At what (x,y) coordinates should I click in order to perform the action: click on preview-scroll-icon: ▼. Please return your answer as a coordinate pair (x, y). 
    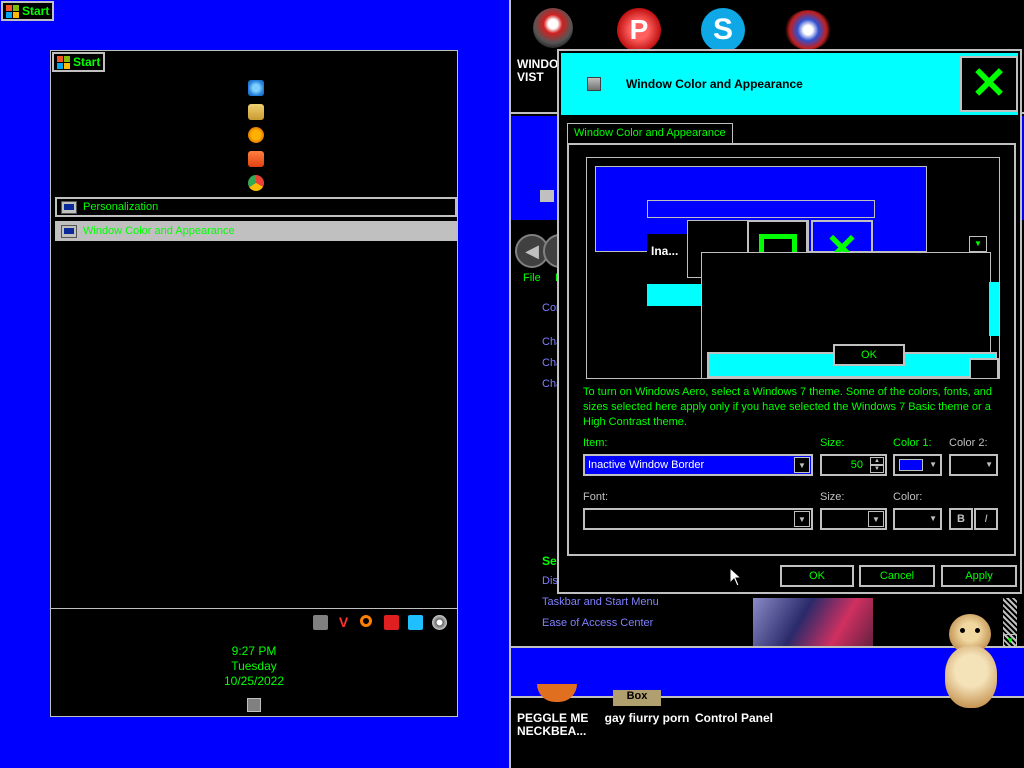
    Looking at the image, I should click on (978, 244).